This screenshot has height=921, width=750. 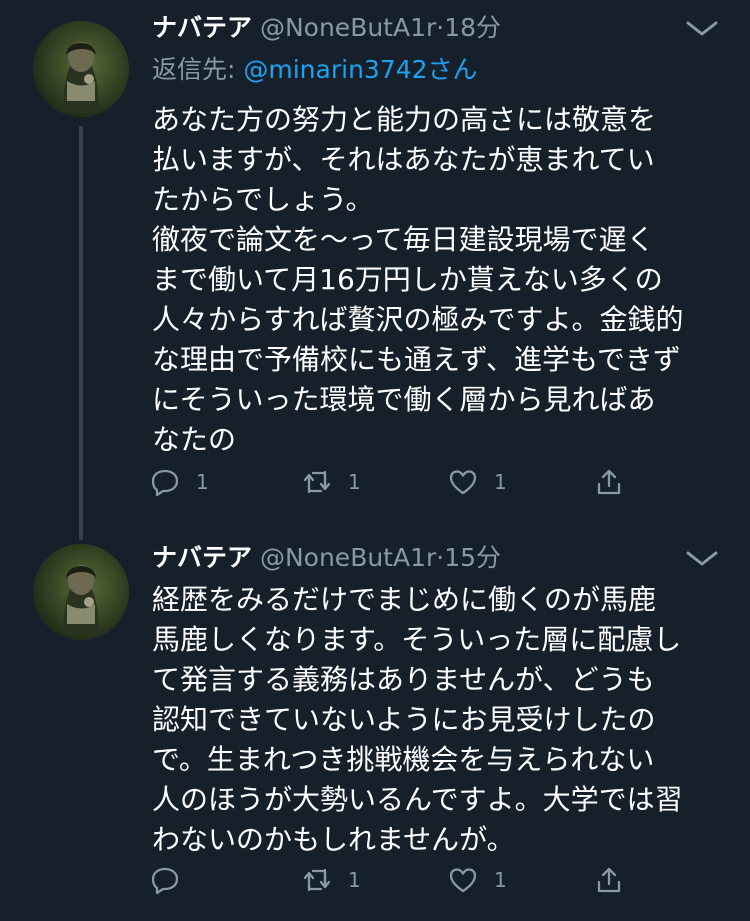 I want to click on thread-line, so click(x=81, y=333).